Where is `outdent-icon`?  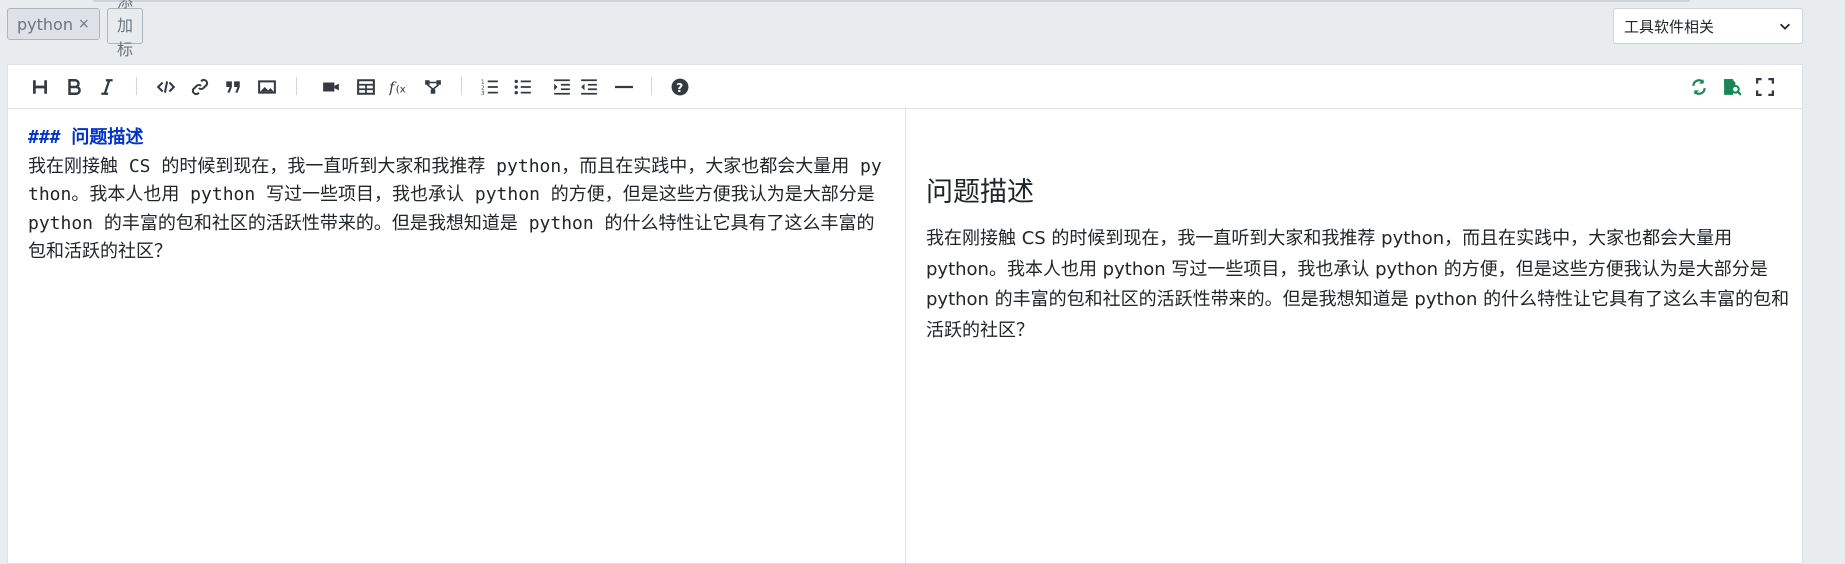 outdent-icon is located at coordinates (589, 87).